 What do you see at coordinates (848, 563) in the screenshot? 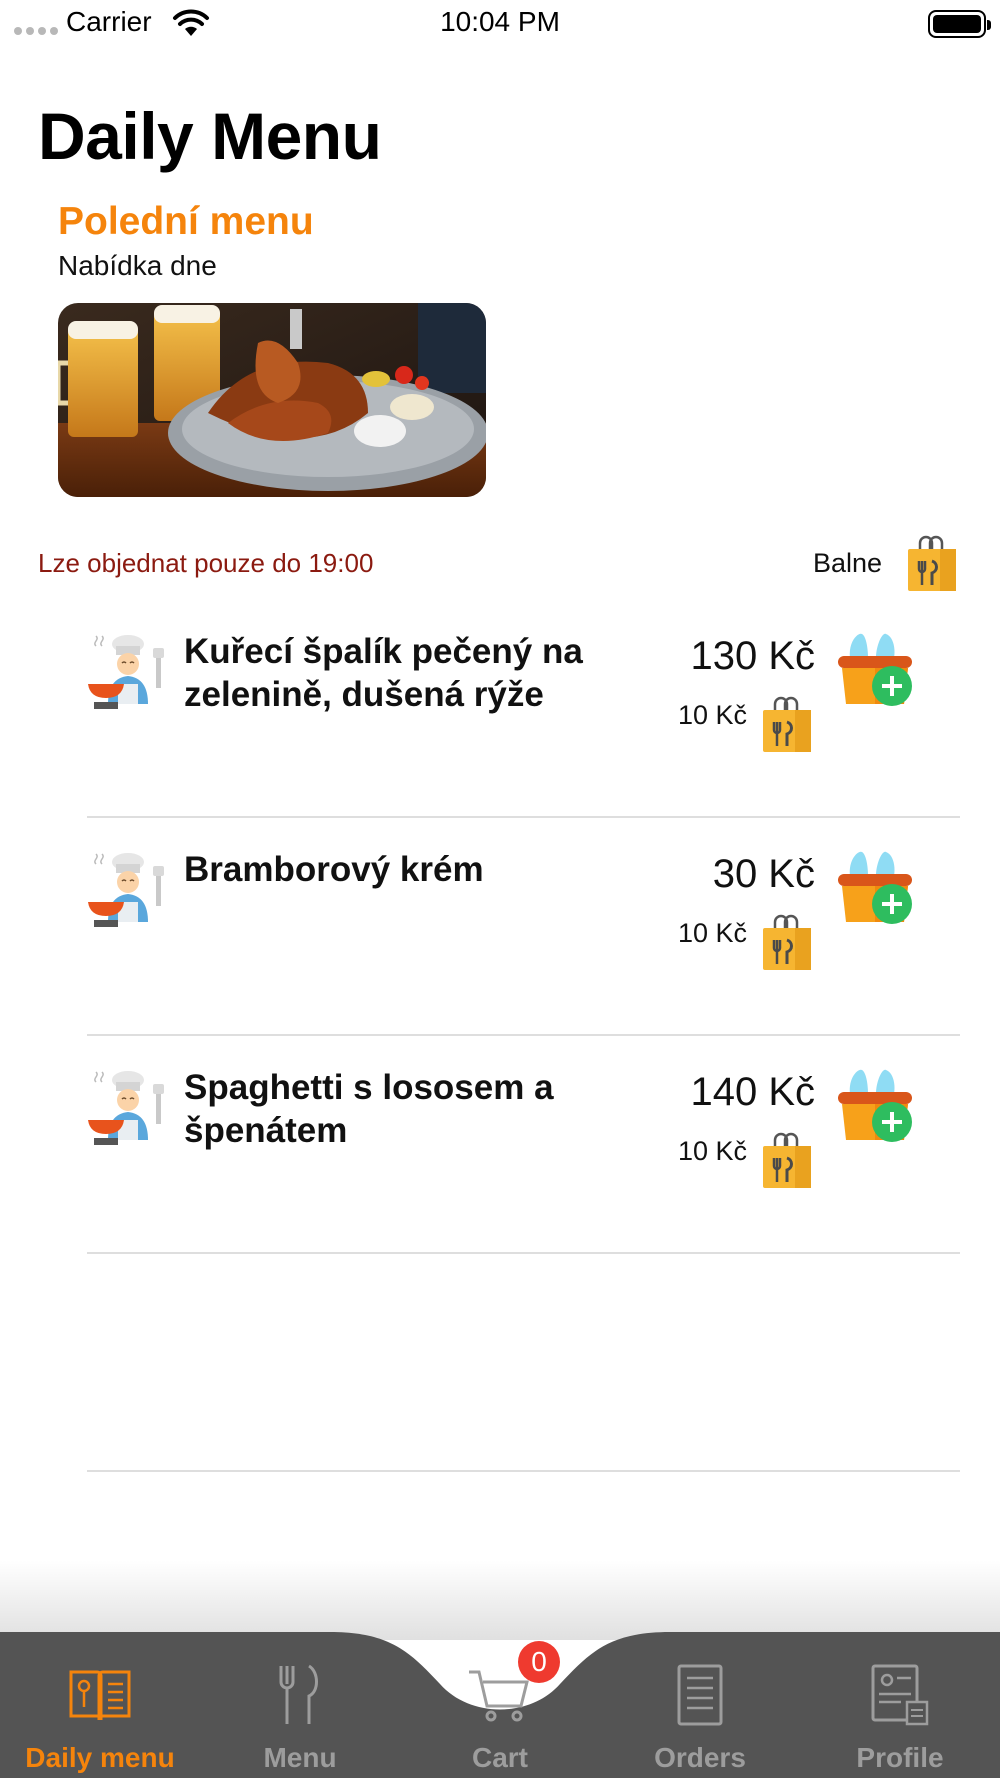
I see `packaging-label: Balne` at bounding box center [848, 563].